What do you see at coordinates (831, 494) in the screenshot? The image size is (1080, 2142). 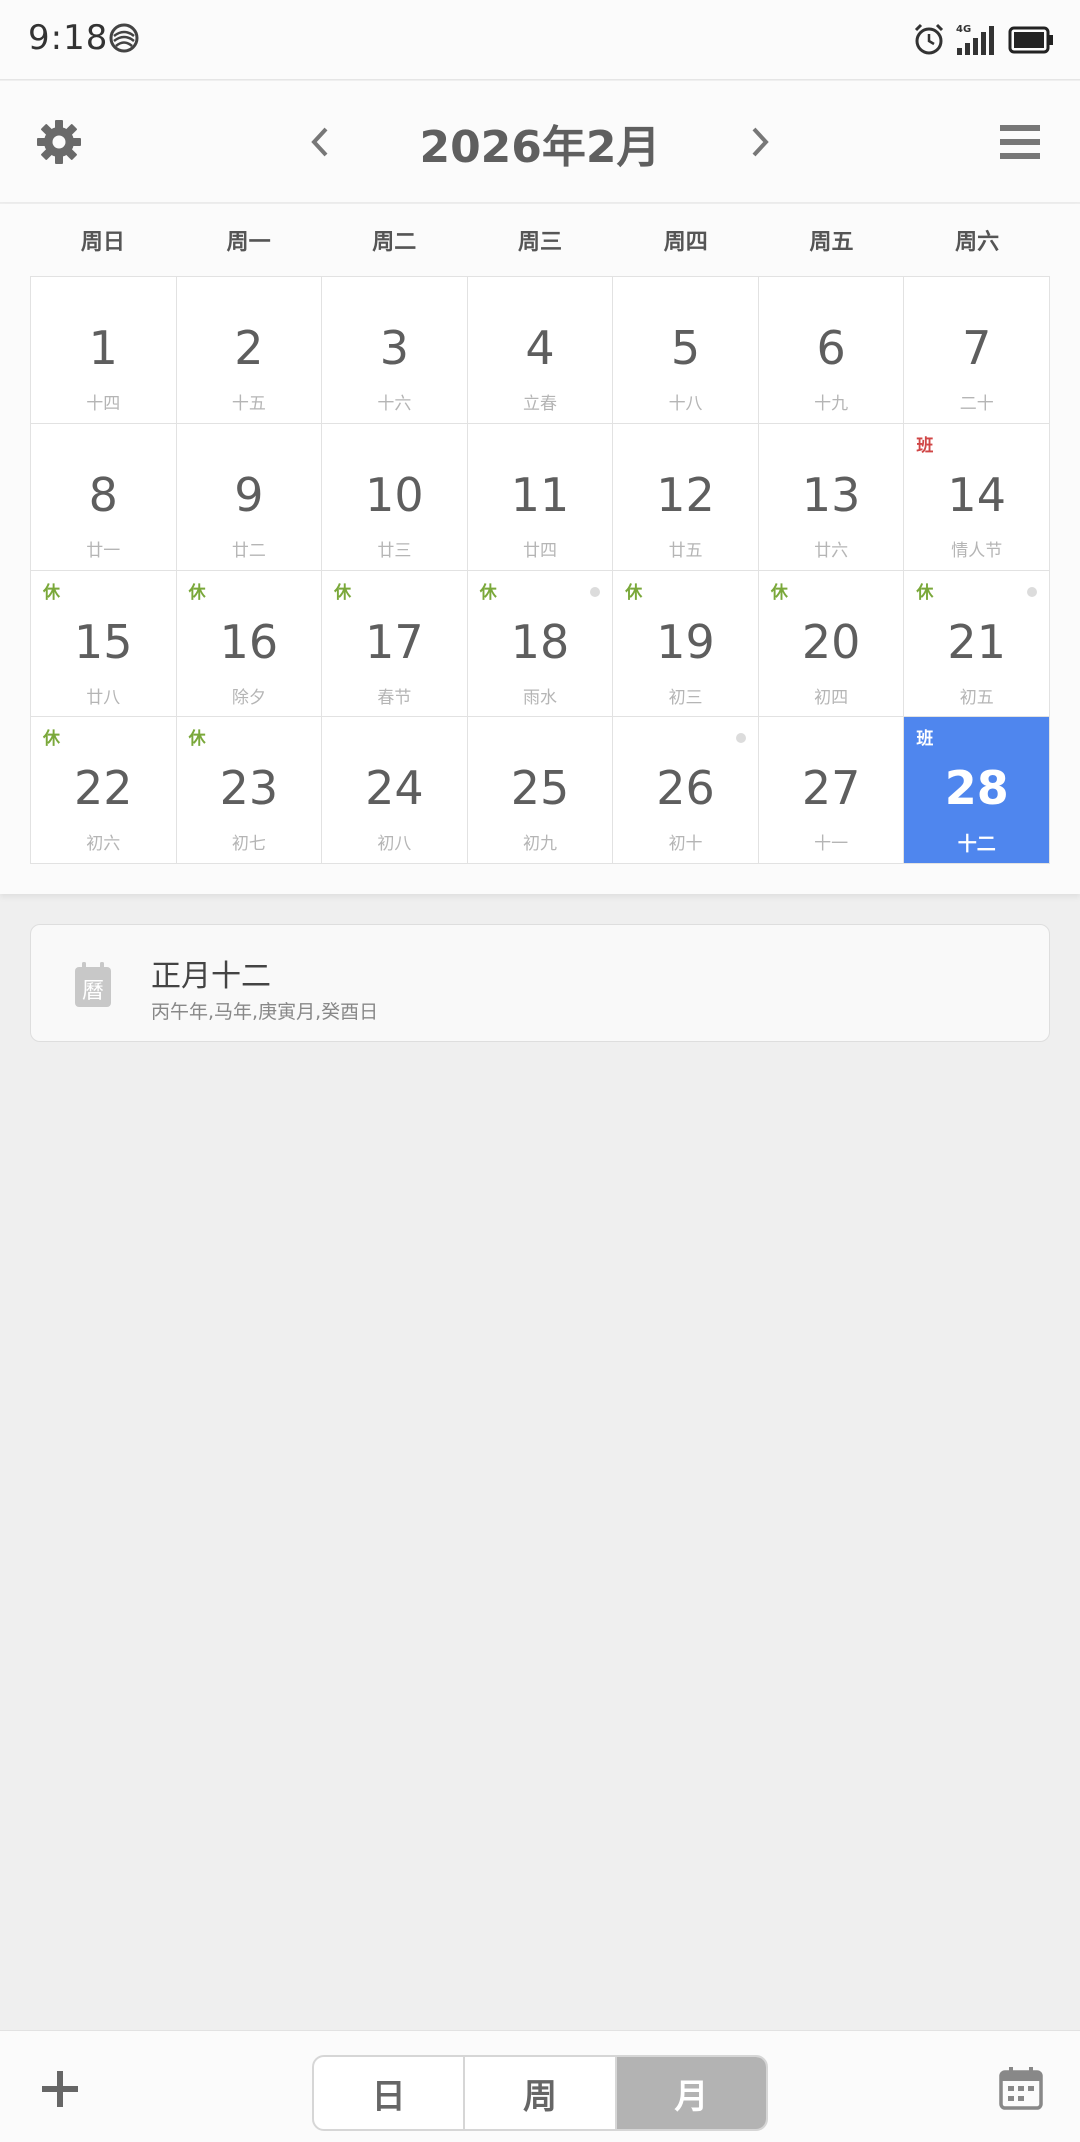 I see `day-number: 13` at bounding box center [831, 494].